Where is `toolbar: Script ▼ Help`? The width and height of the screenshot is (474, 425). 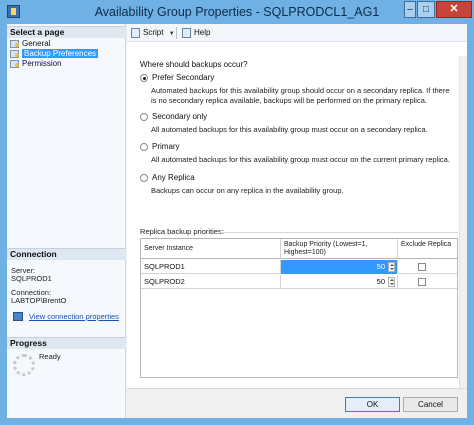 toolbar: Script ▼ Help is located at coordinates (297, 33).